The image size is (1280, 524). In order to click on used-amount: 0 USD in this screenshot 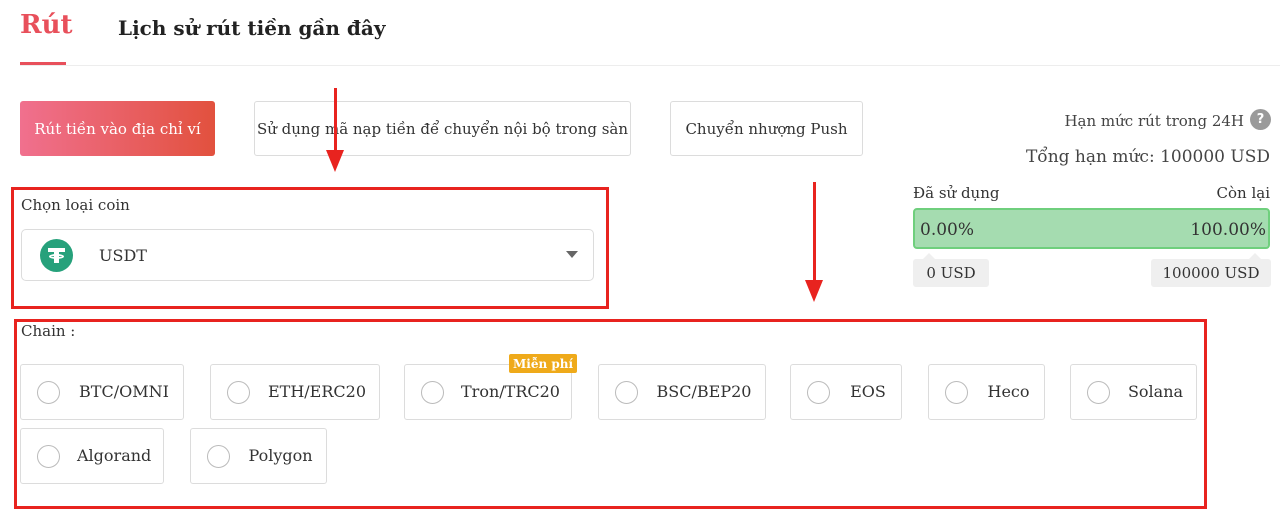, I will do `click(951, 270)`.